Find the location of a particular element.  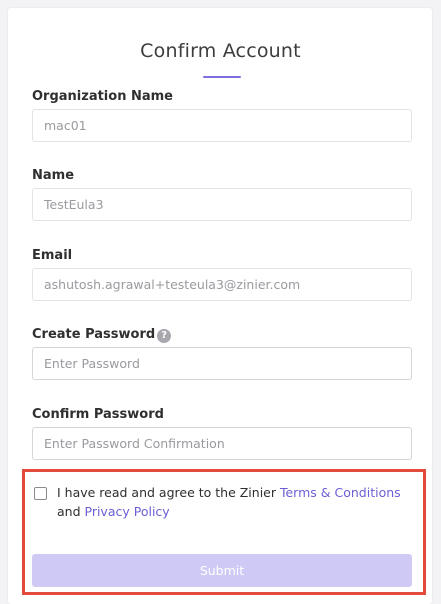

confirm-password-label: Confirm Password is located at coordinates (98, 414).